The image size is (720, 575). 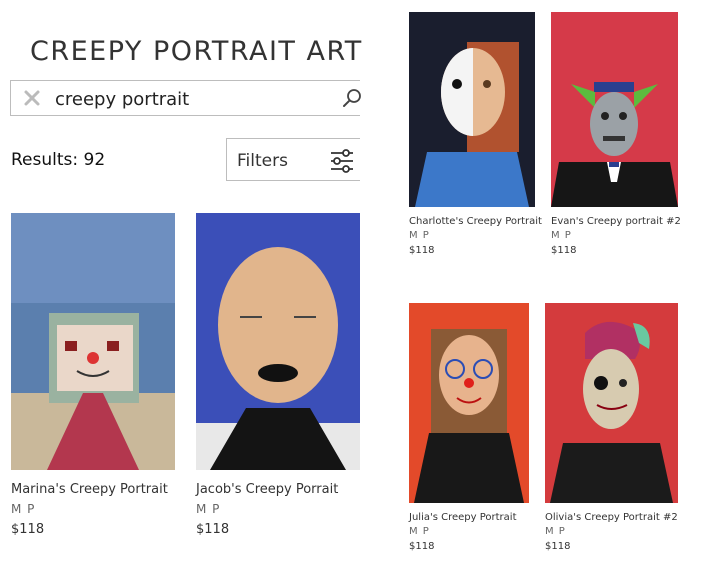 What do you see at coordinates (262, 161) in the screenshot?
I see `filters-label: Filters` at bounding box center [262, 161].